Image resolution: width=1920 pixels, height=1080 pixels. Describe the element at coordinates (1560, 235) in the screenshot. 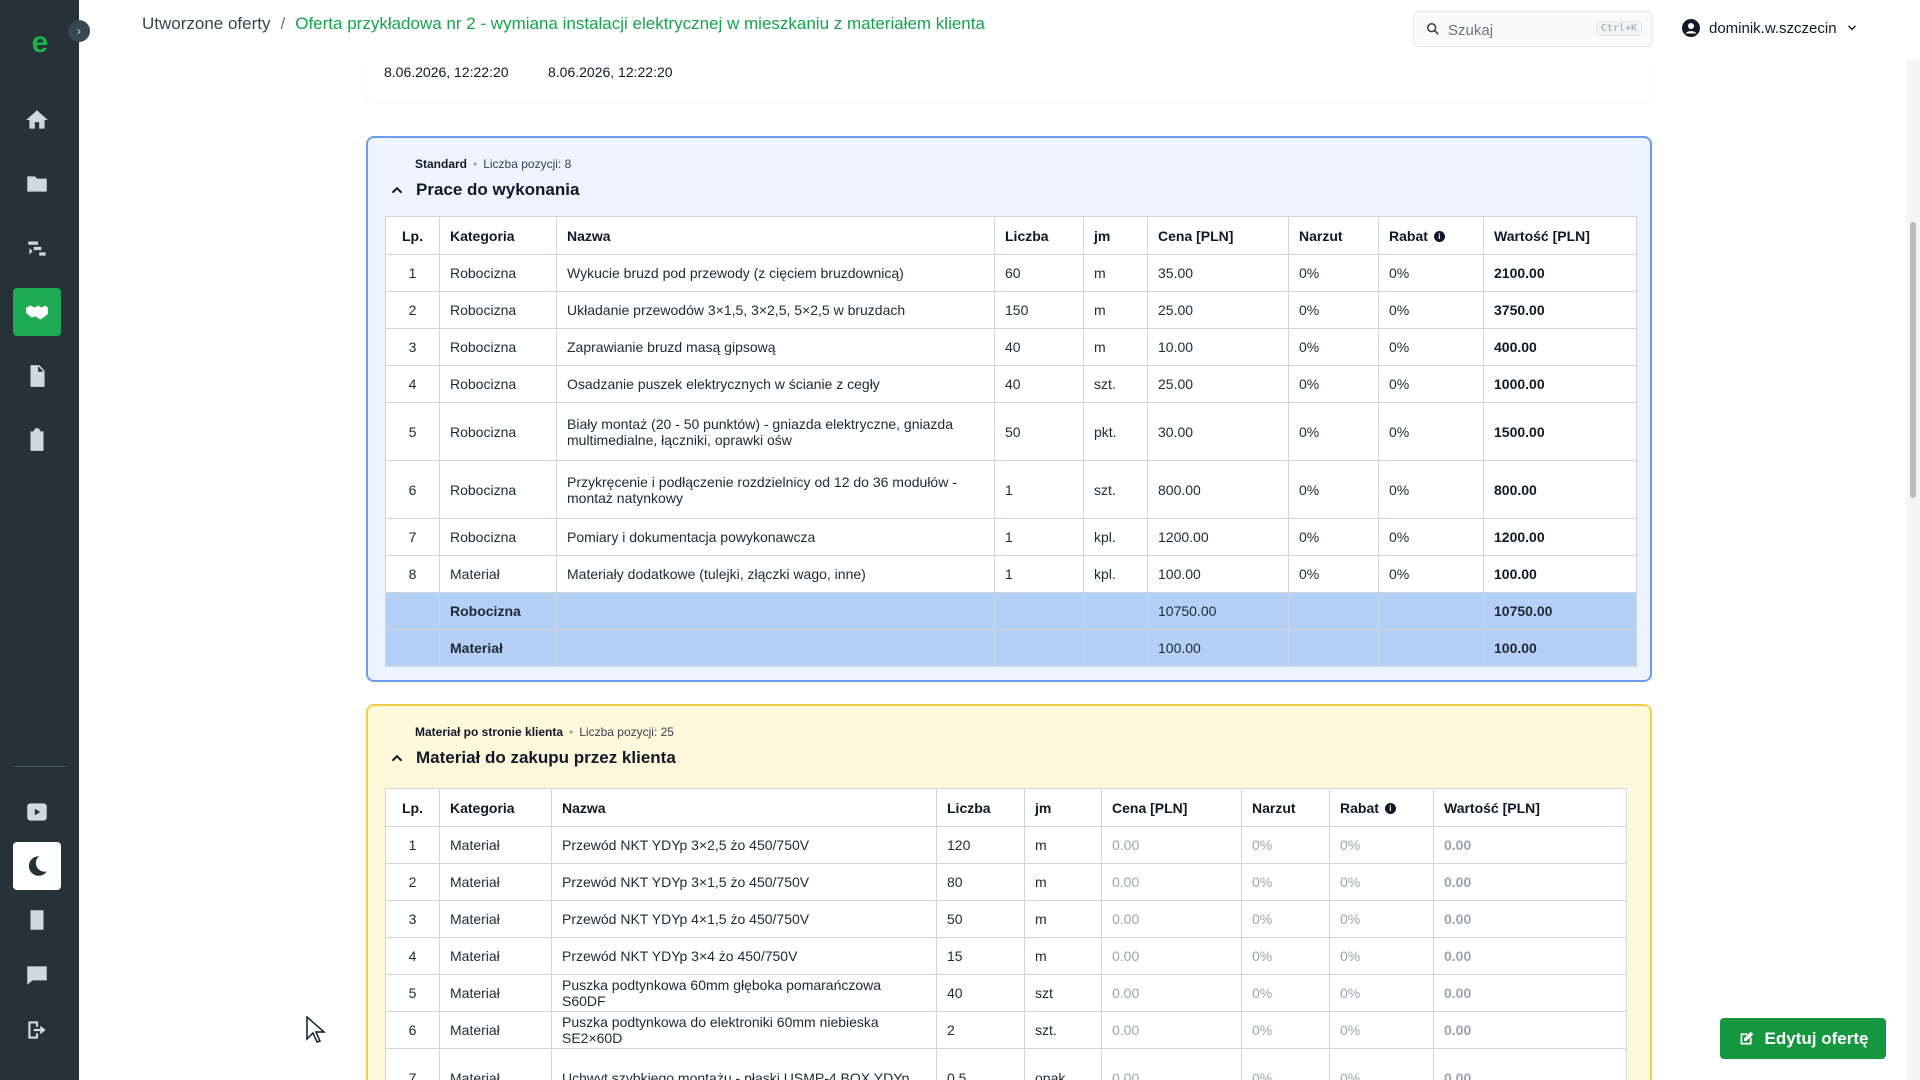

I see `col-wartosc: Wartość [PLN]` at that location.